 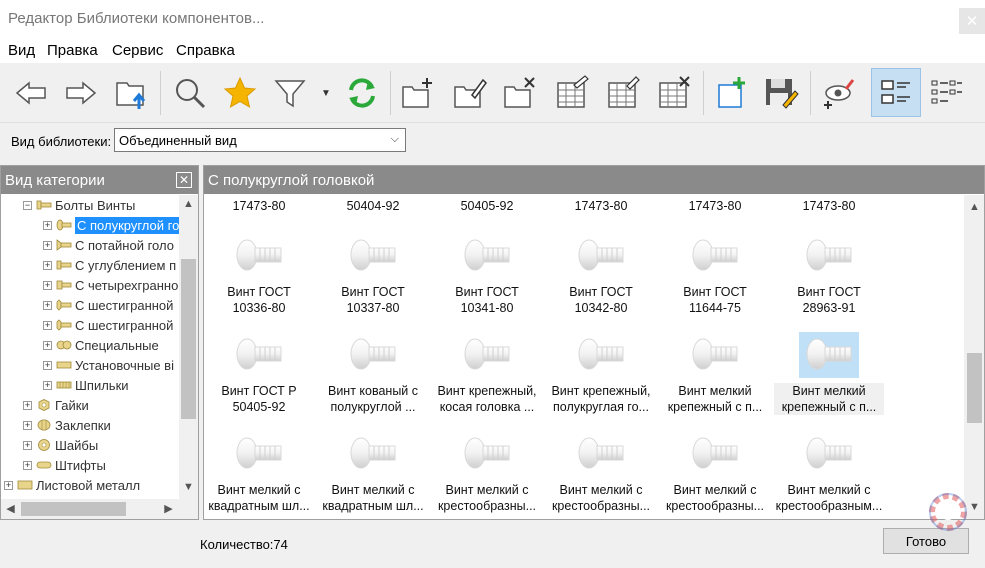 What do you see at coordinates (108, 245) in the screenshot?
I see `tree-item: + С потайной голо` at bounding box center [108, 245].